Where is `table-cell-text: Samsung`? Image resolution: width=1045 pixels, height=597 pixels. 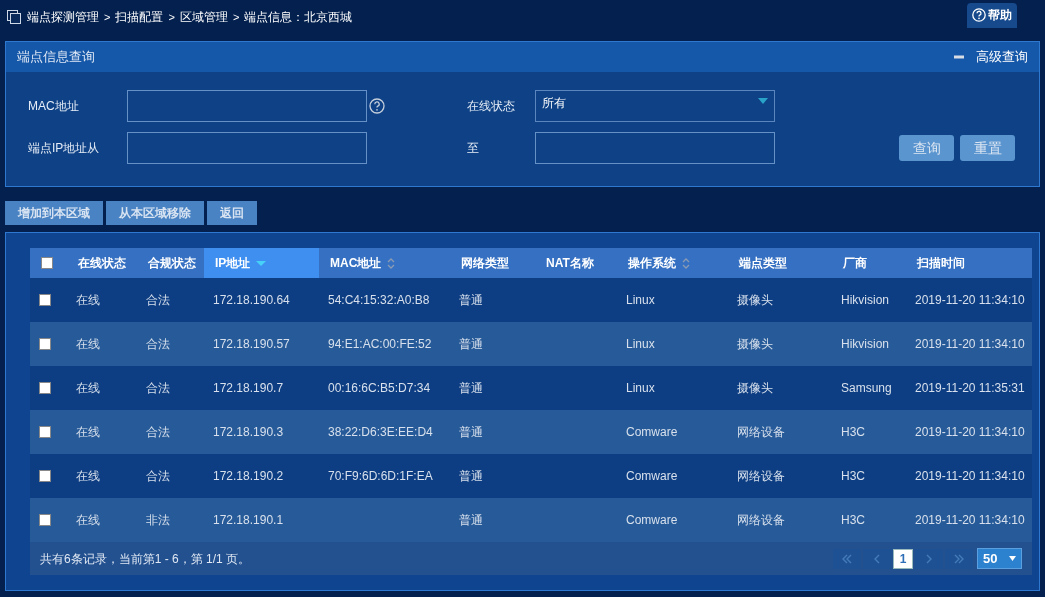
table-cell-text: Samsung is located at coordinates (866, 388).